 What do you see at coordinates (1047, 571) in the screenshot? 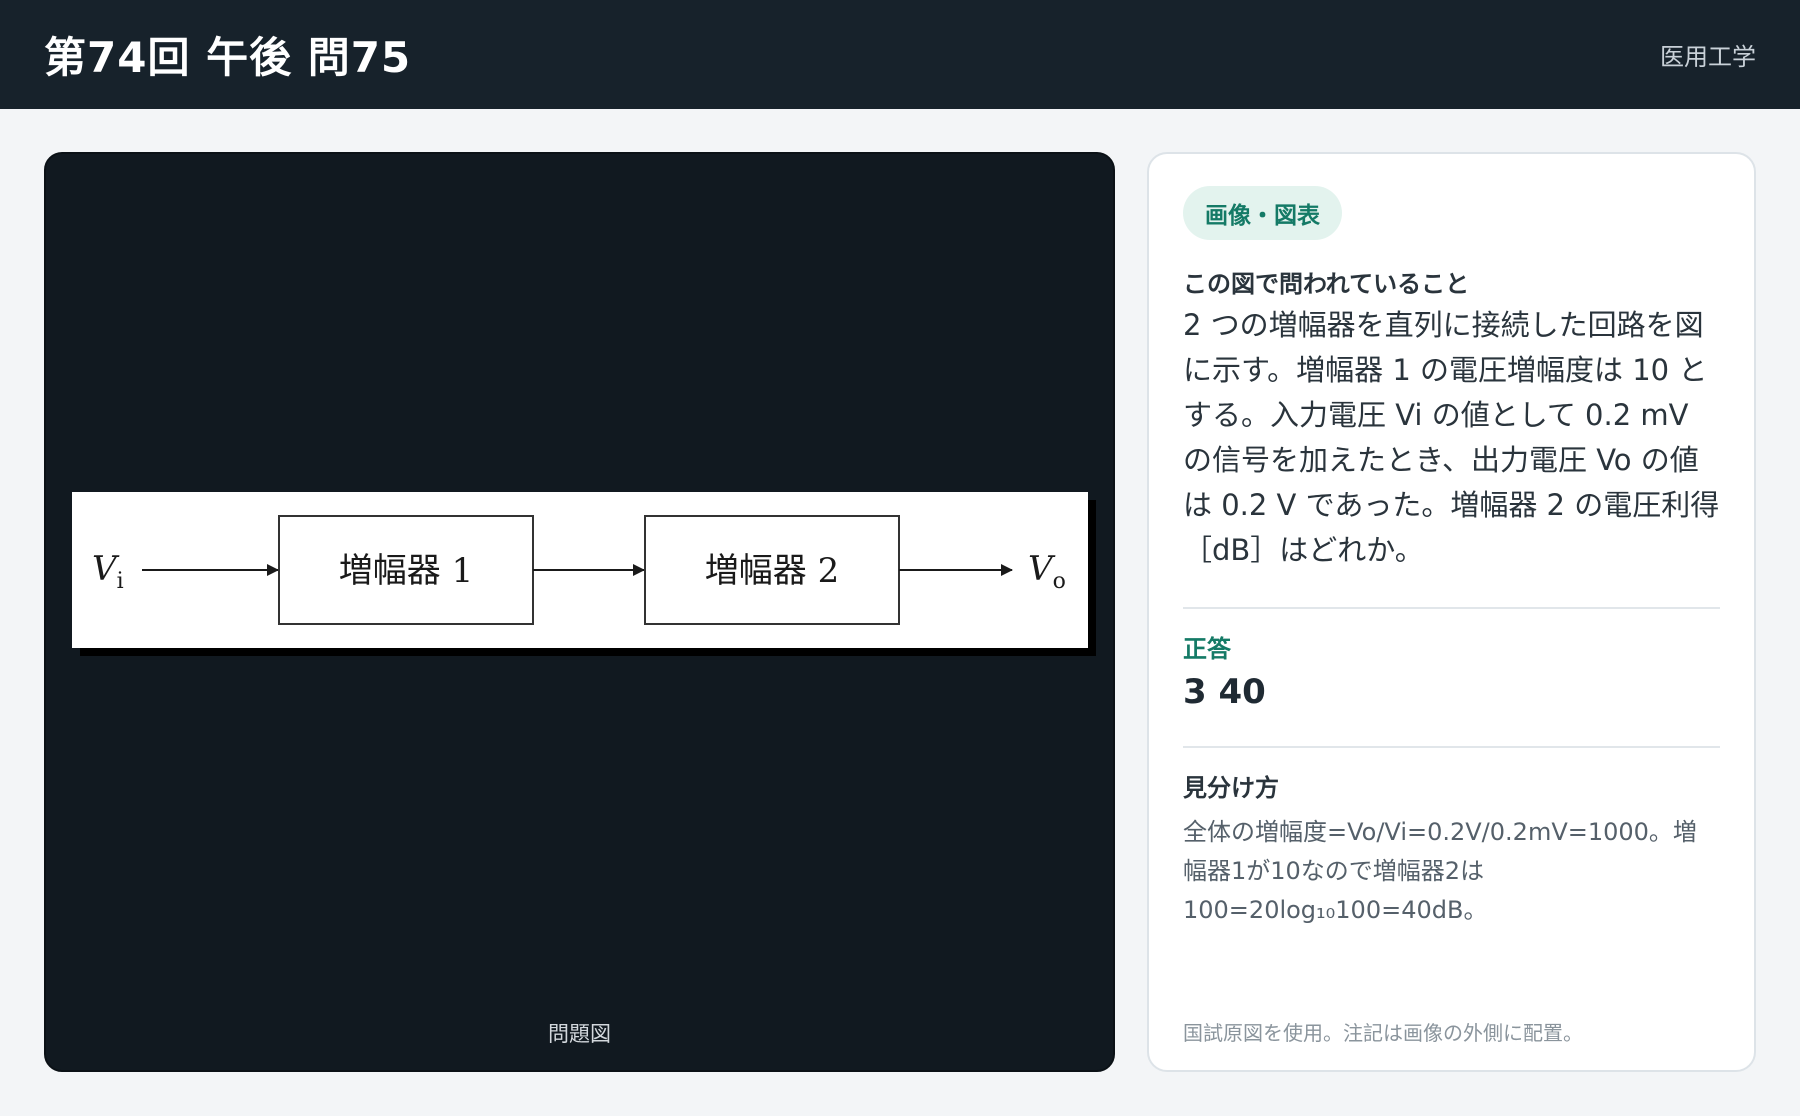
I see `output-voltage-label: Vo` at bounding box center [1047, 571].